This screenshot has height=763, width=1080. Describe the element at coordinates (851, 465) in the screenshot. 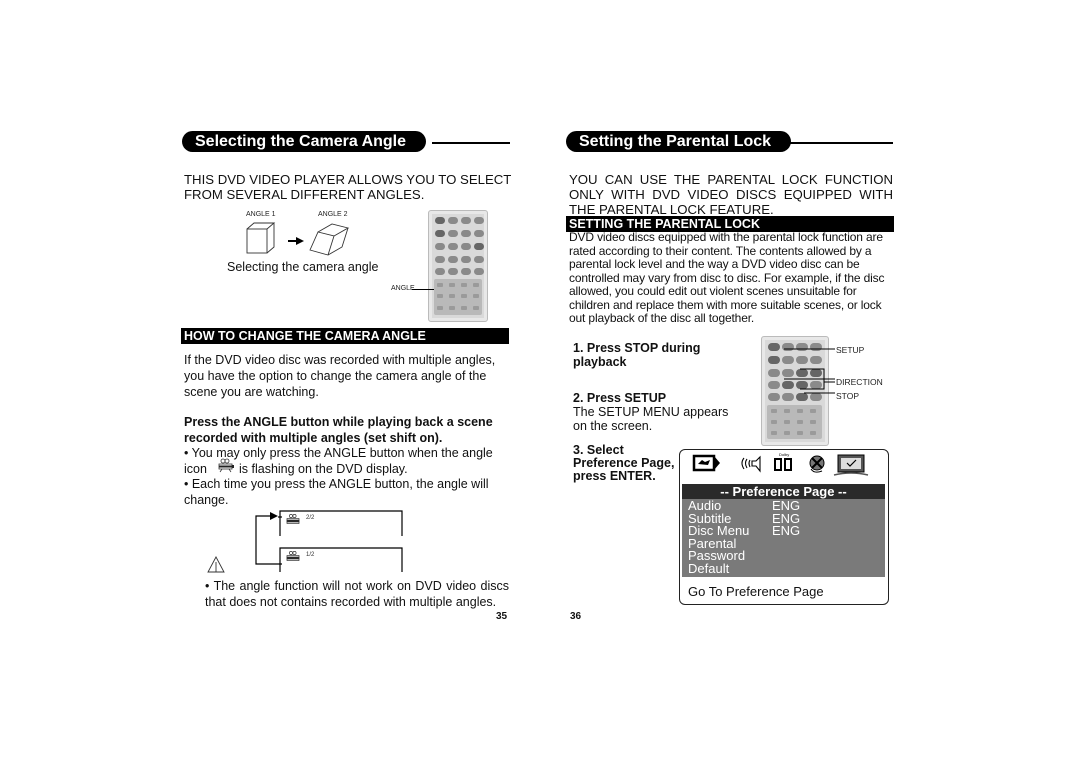

I see `preference-icon` at that location.